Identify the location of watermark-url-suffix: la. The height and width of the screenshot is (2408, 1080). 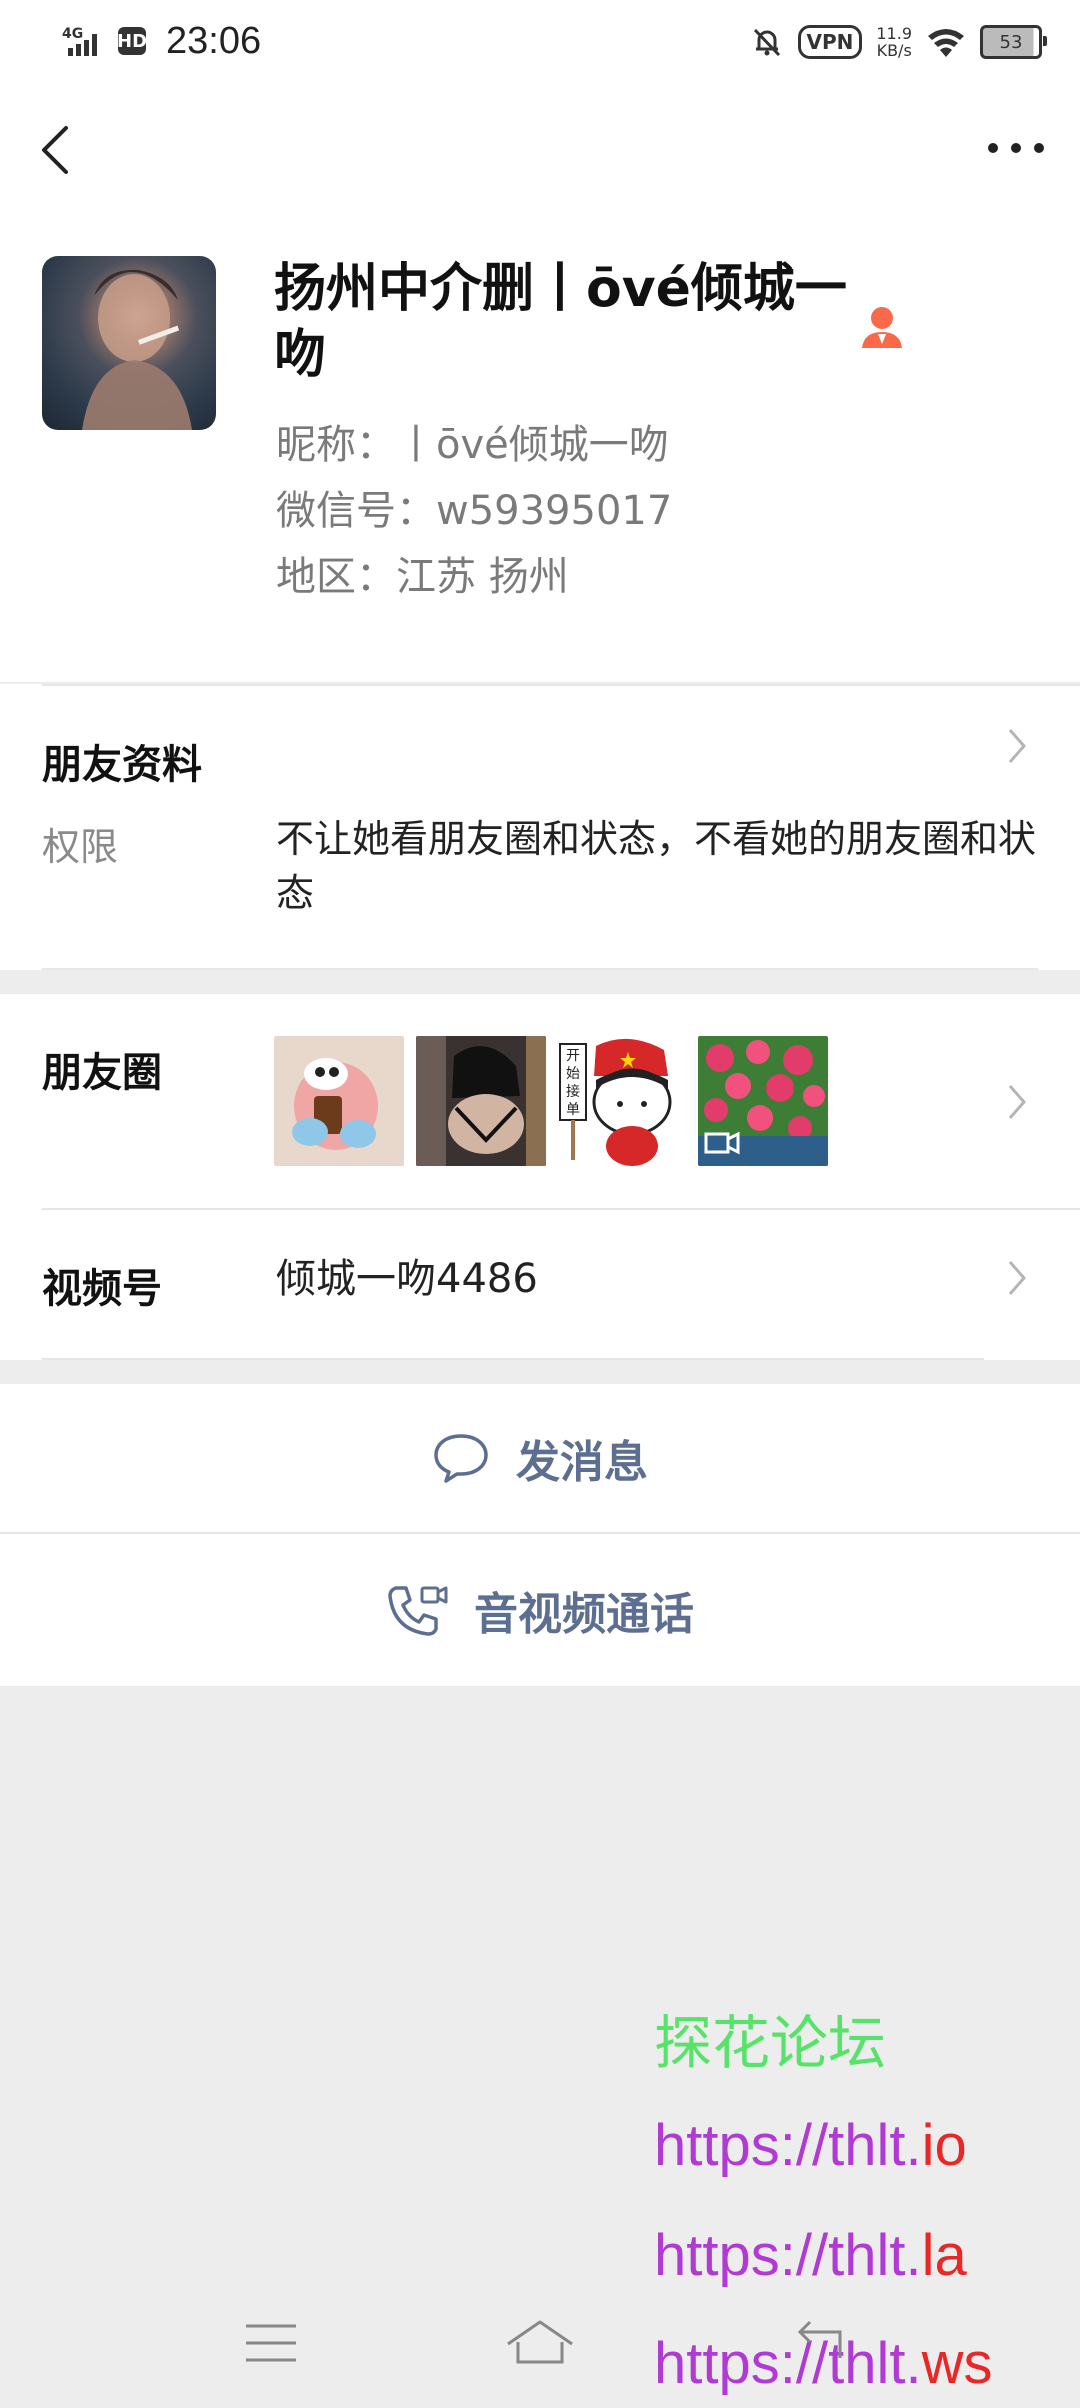
(944, 2255).